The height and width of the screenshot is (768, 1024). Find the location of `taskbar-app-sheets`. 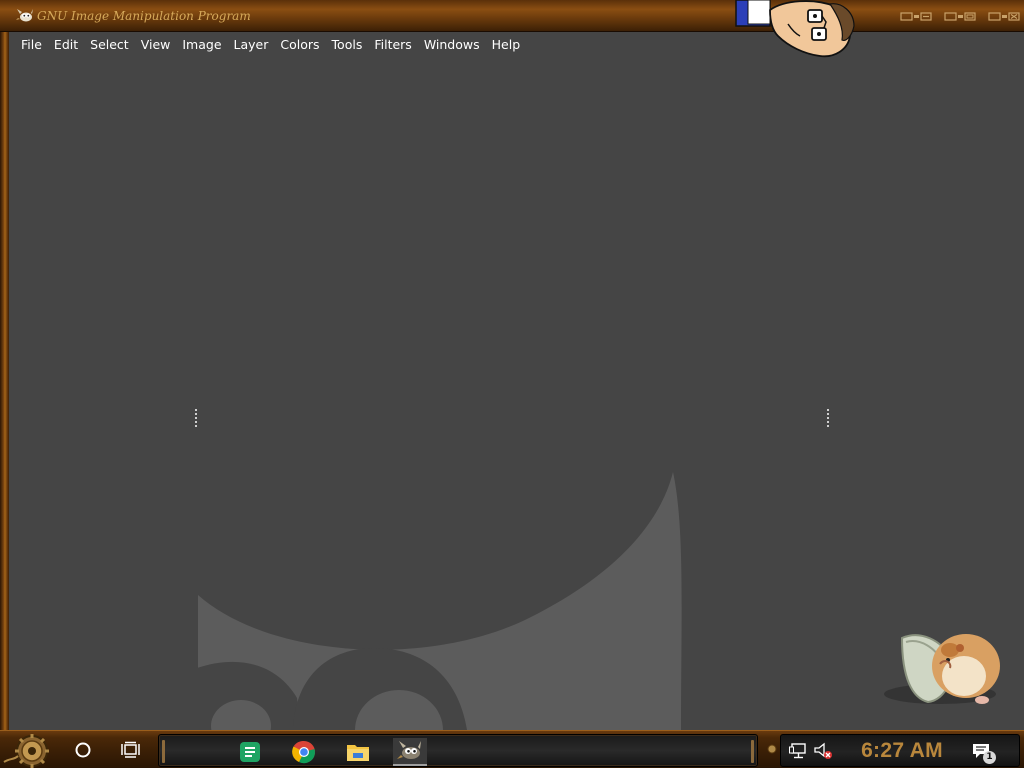

taskbar-app-sheets is located at coordinates (250, 752).